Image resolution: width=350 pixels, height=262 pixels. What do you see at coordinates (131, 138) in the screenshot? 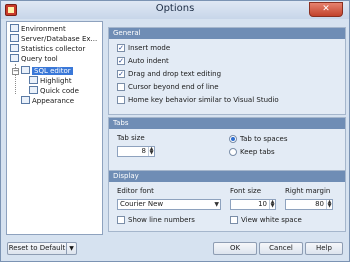
I see `tab-size-label: Tab size` at bounding box center [131, 138].